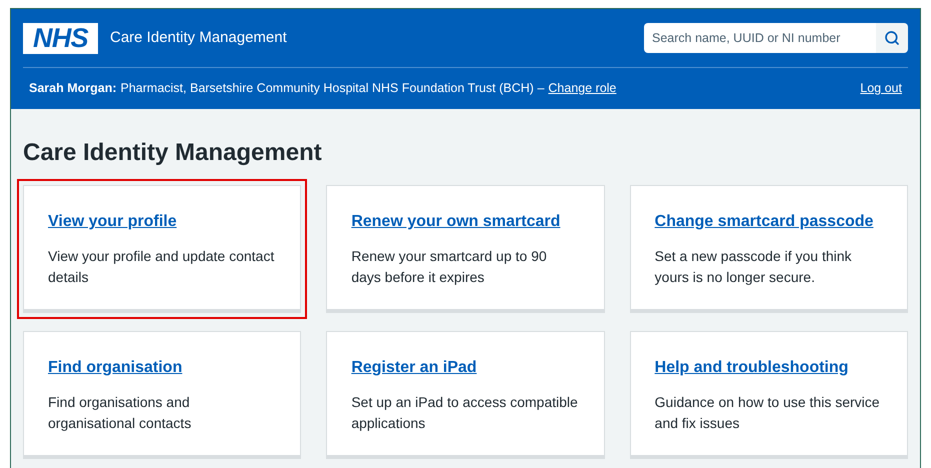 Image resolution: width=931 pixels, height=468 pixels. I want to click on card-link: Find organisation, so click(162, 368).